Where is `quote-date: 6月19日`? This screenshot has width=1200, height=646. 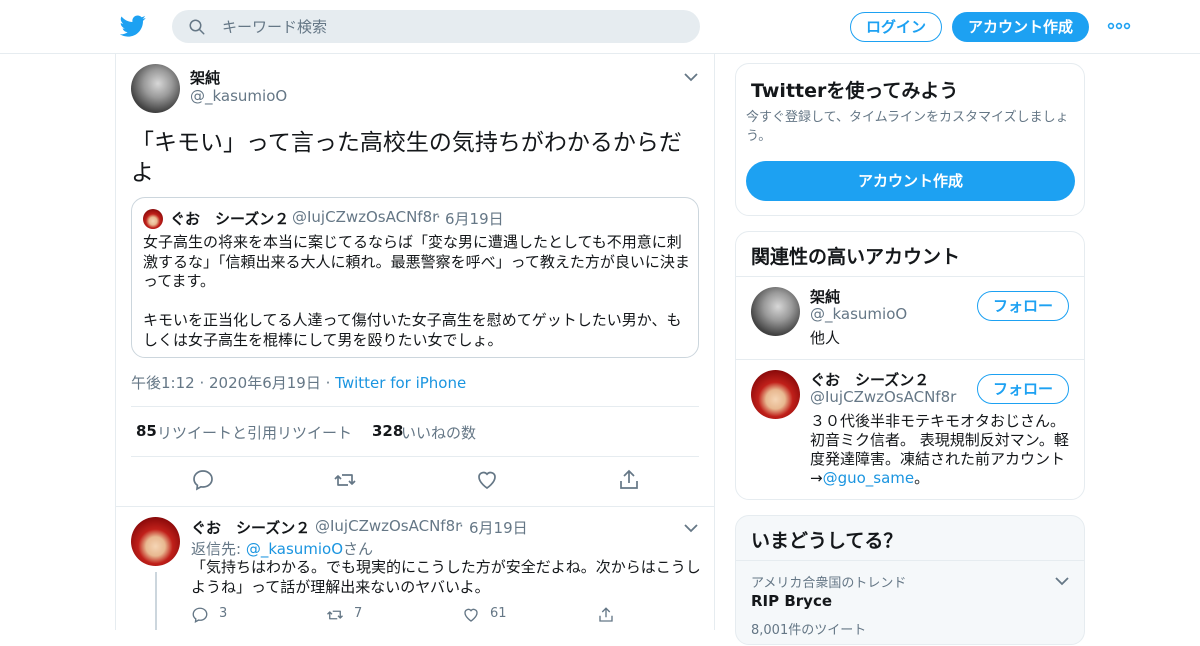 quote-date: 6月19日 is located at coordinates (474, 219).